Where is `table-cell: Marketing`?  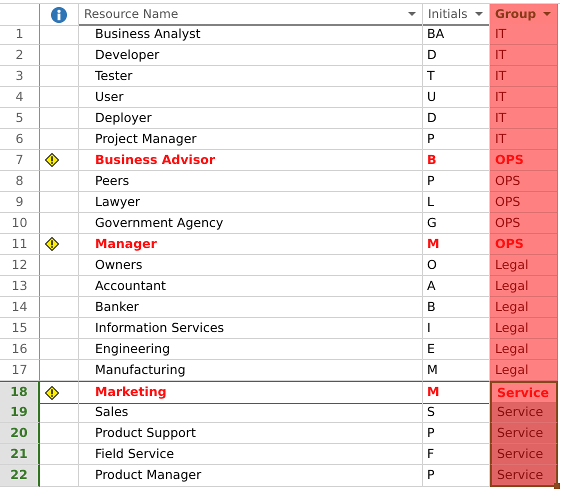 table-cell: Marketing is located at coordinates (251, 392).